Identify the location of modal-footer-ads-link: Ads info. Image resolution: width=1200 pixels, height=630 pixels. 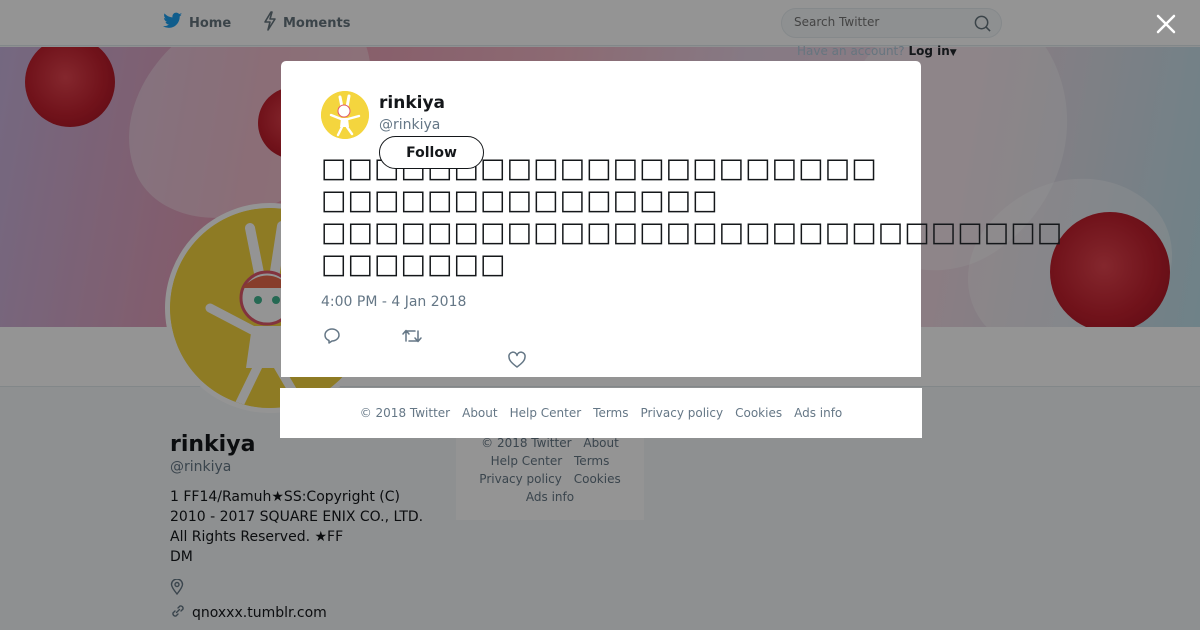
(818, 413).